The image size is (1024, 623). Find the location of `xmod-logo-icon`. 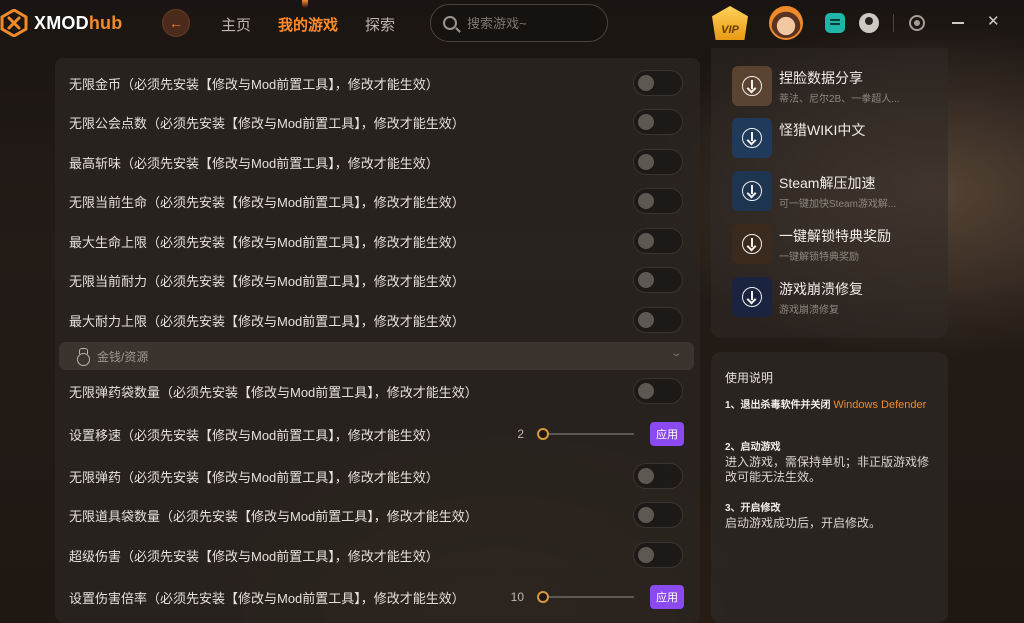

xmod-logo-icon is located at coordinates (14, 23).